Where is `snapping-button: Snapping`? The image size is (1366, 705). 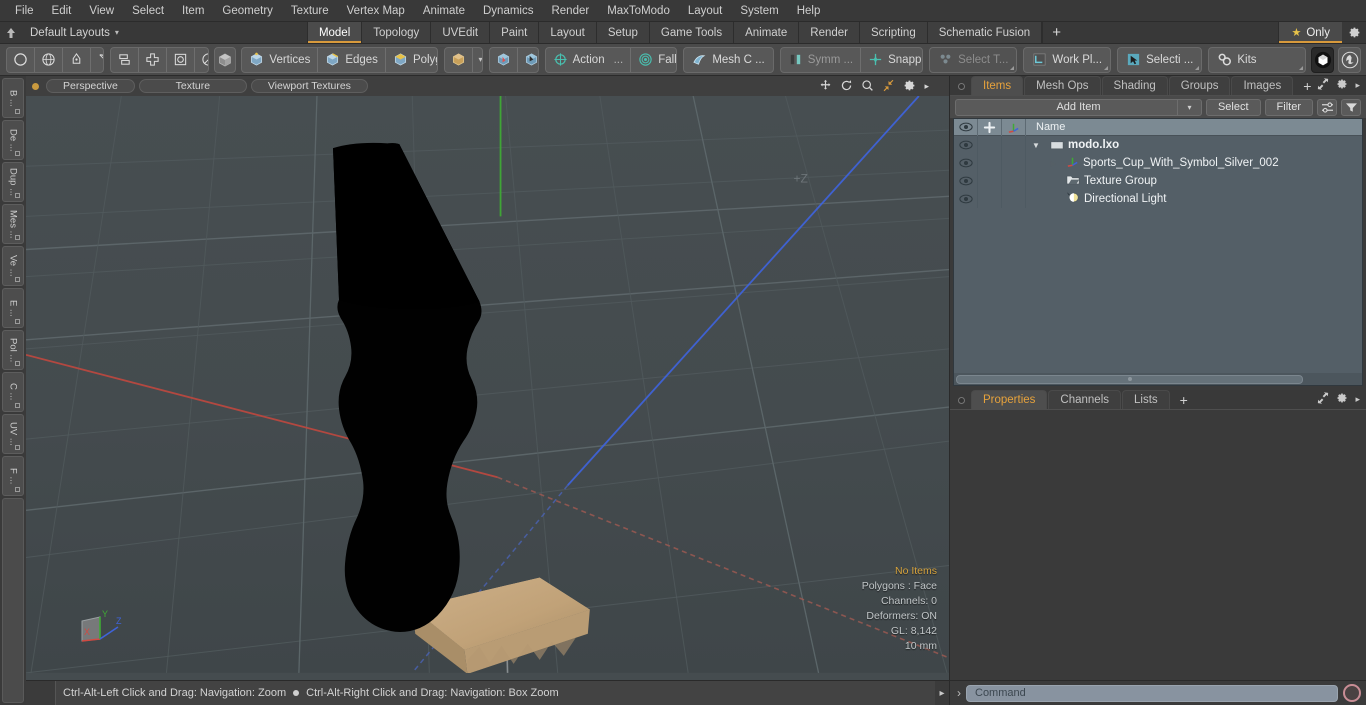 snapping-button: Snapping is located at coordinates (891, 60).